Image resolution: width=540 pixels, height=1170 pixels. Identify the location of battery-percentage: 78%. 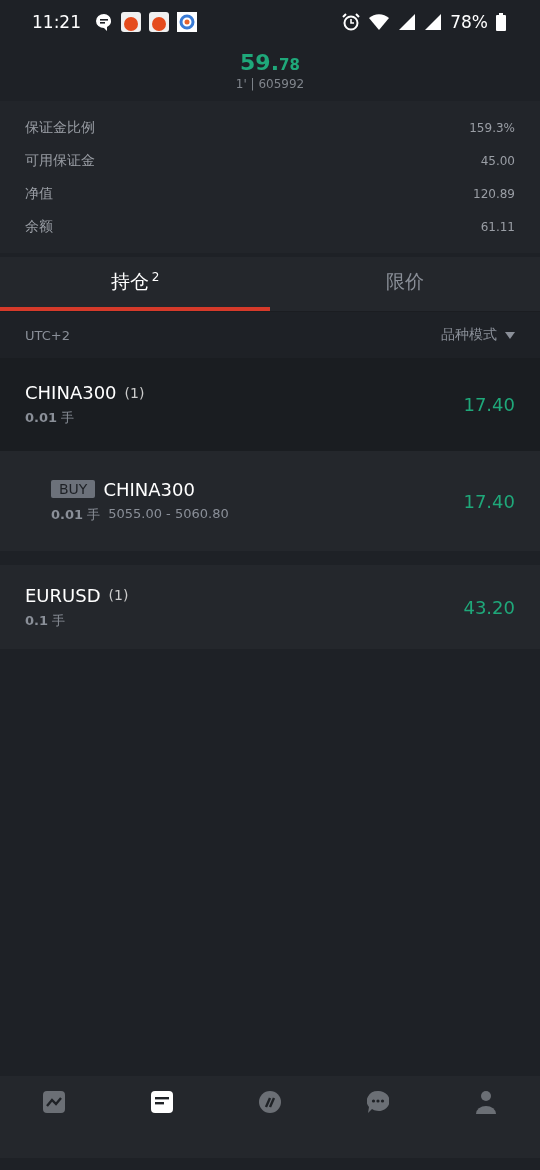
(469, 22).